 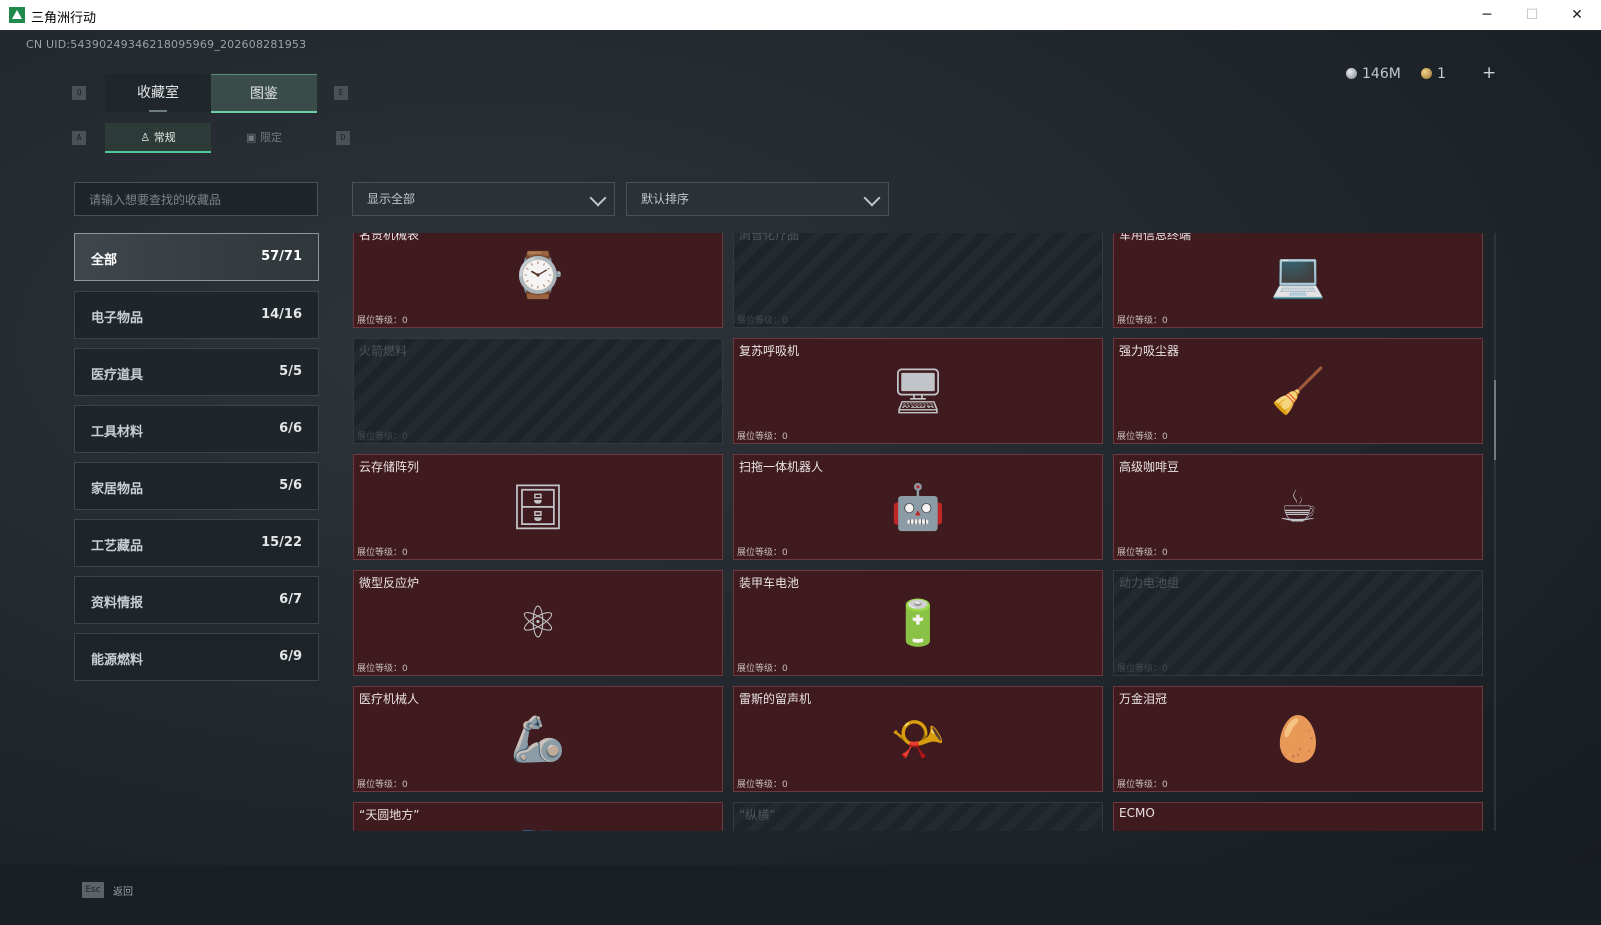 What do you see at coordinates (781, 467) in the screenshot?
I see `item-name: 扫拖一体机器人` at bounding box center [781, 467].